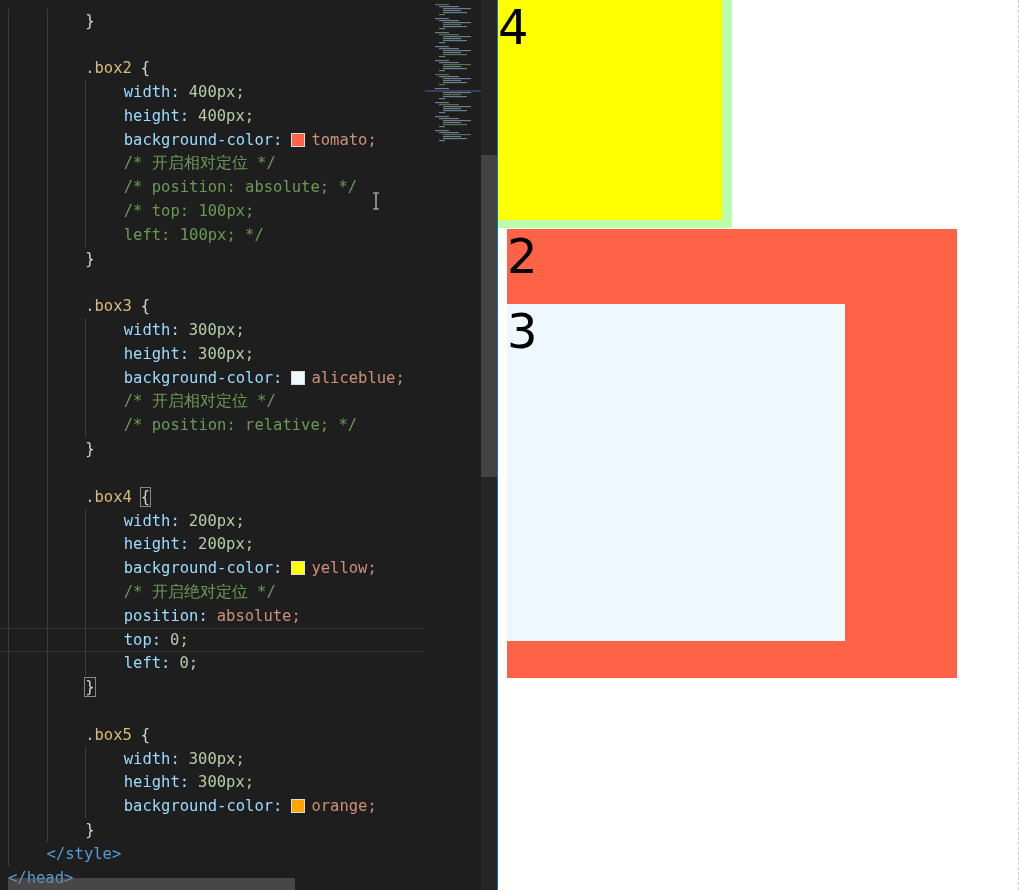 This screenshot has height=890, width=1019. What do you see at coordinates (358, 377) in the screenshot?
I see `css-value: aliceblue;` at bounding box center [358, 377].